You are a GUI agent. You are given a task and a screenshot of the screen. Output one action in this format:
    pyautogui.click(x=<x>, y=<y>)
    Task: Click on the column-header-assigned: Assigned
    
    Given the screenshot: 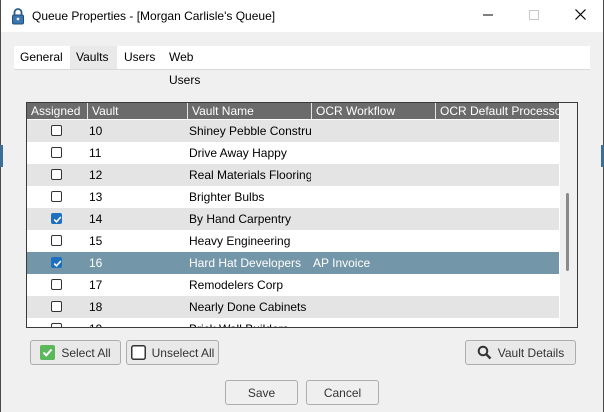 What is the action you would take?
    pyautogui.click(x=57, y=111)
    